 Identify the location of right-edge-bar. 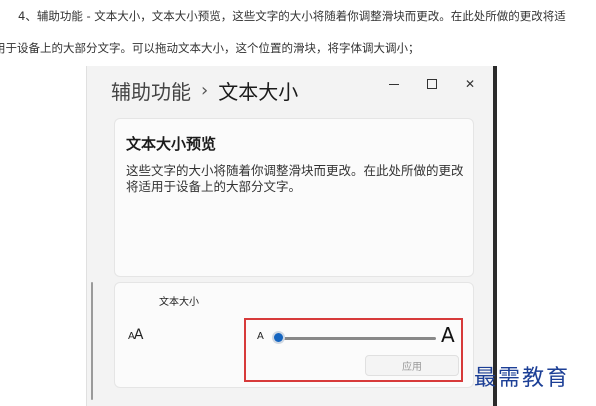
(495, 236).